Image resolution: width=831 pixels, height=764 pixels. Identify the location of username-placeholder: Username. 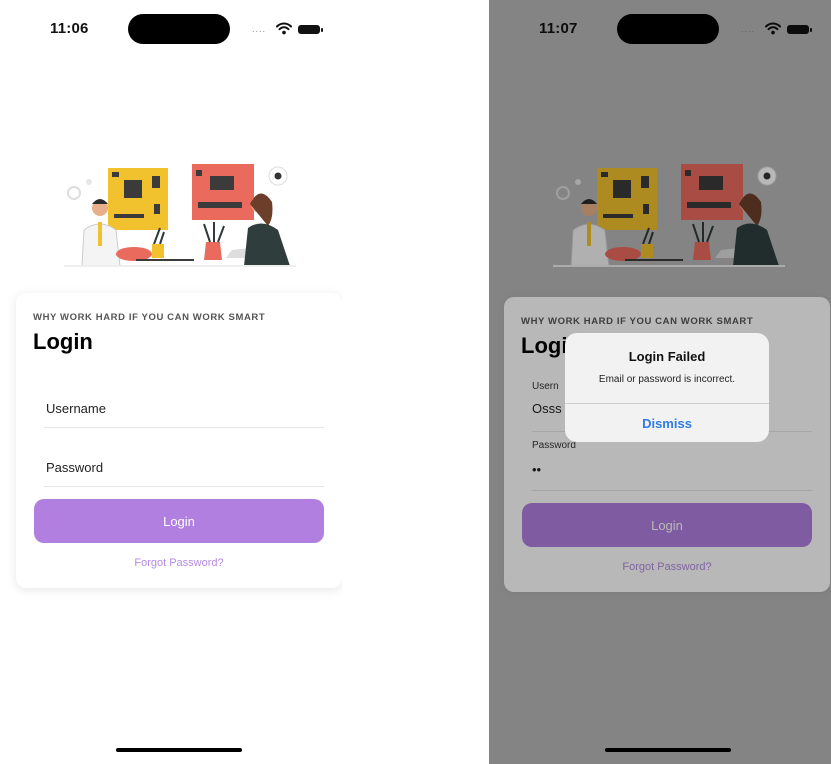
(76, 408).